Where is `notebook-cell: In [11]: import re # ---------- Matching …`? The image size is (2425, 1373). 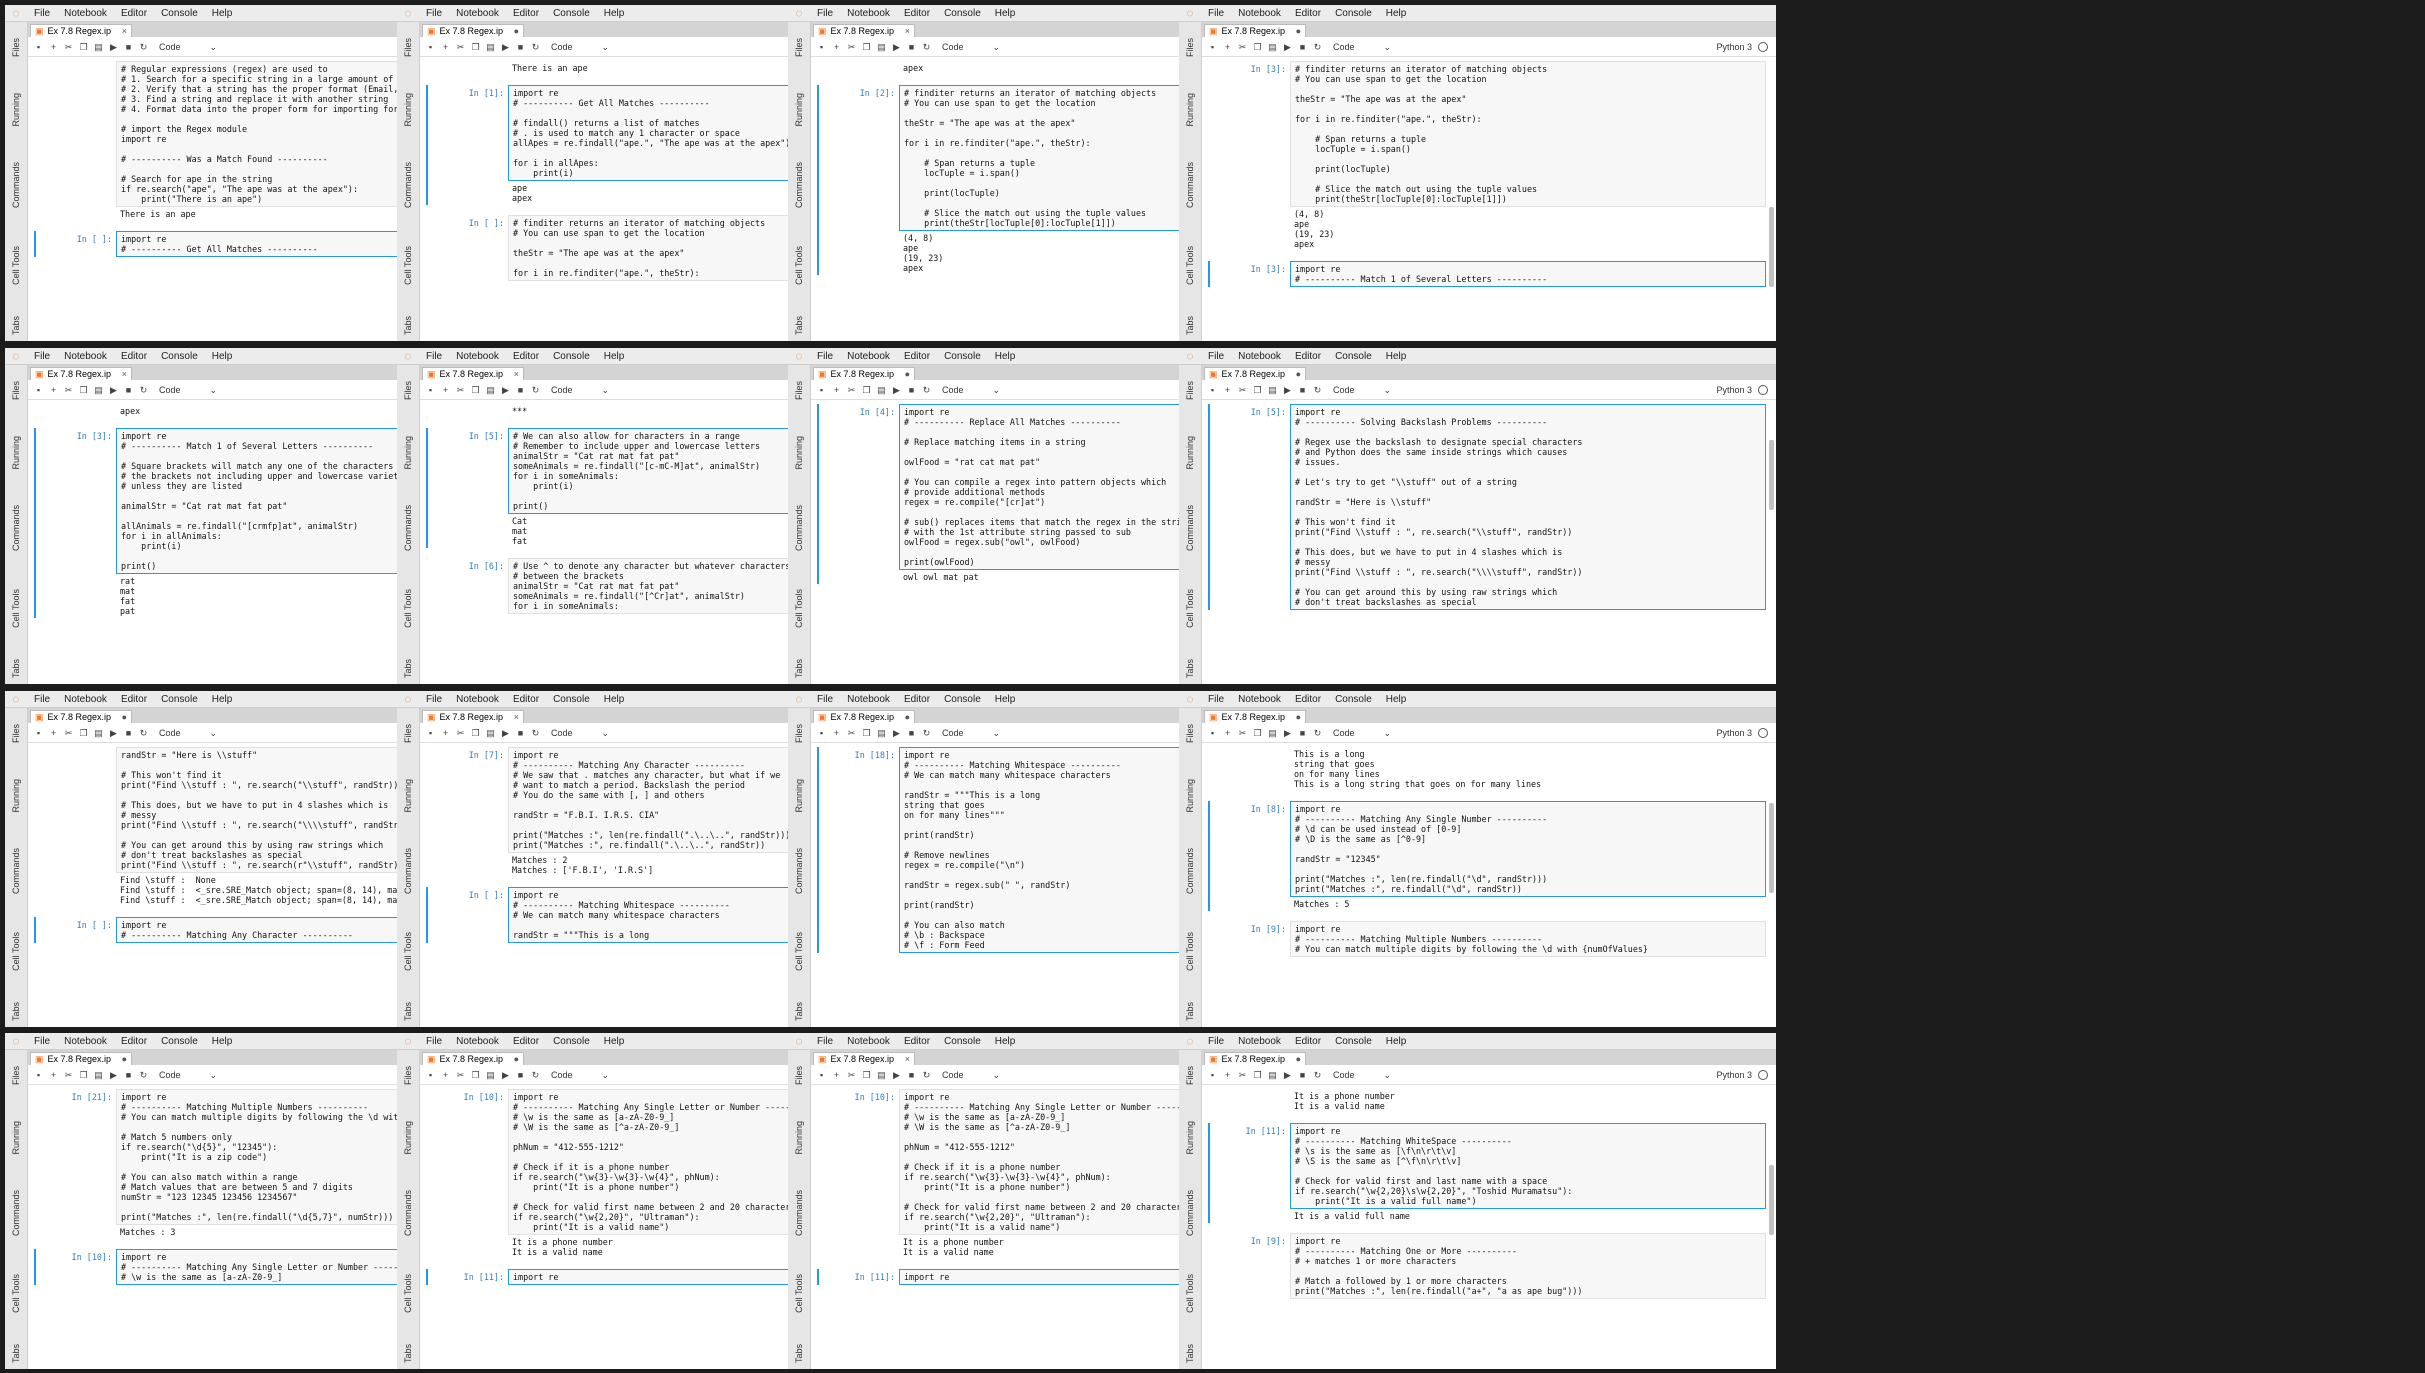 notebook-cell: In [11]: import re # ---------- Matching … is located at coordinates (1484, 1174).